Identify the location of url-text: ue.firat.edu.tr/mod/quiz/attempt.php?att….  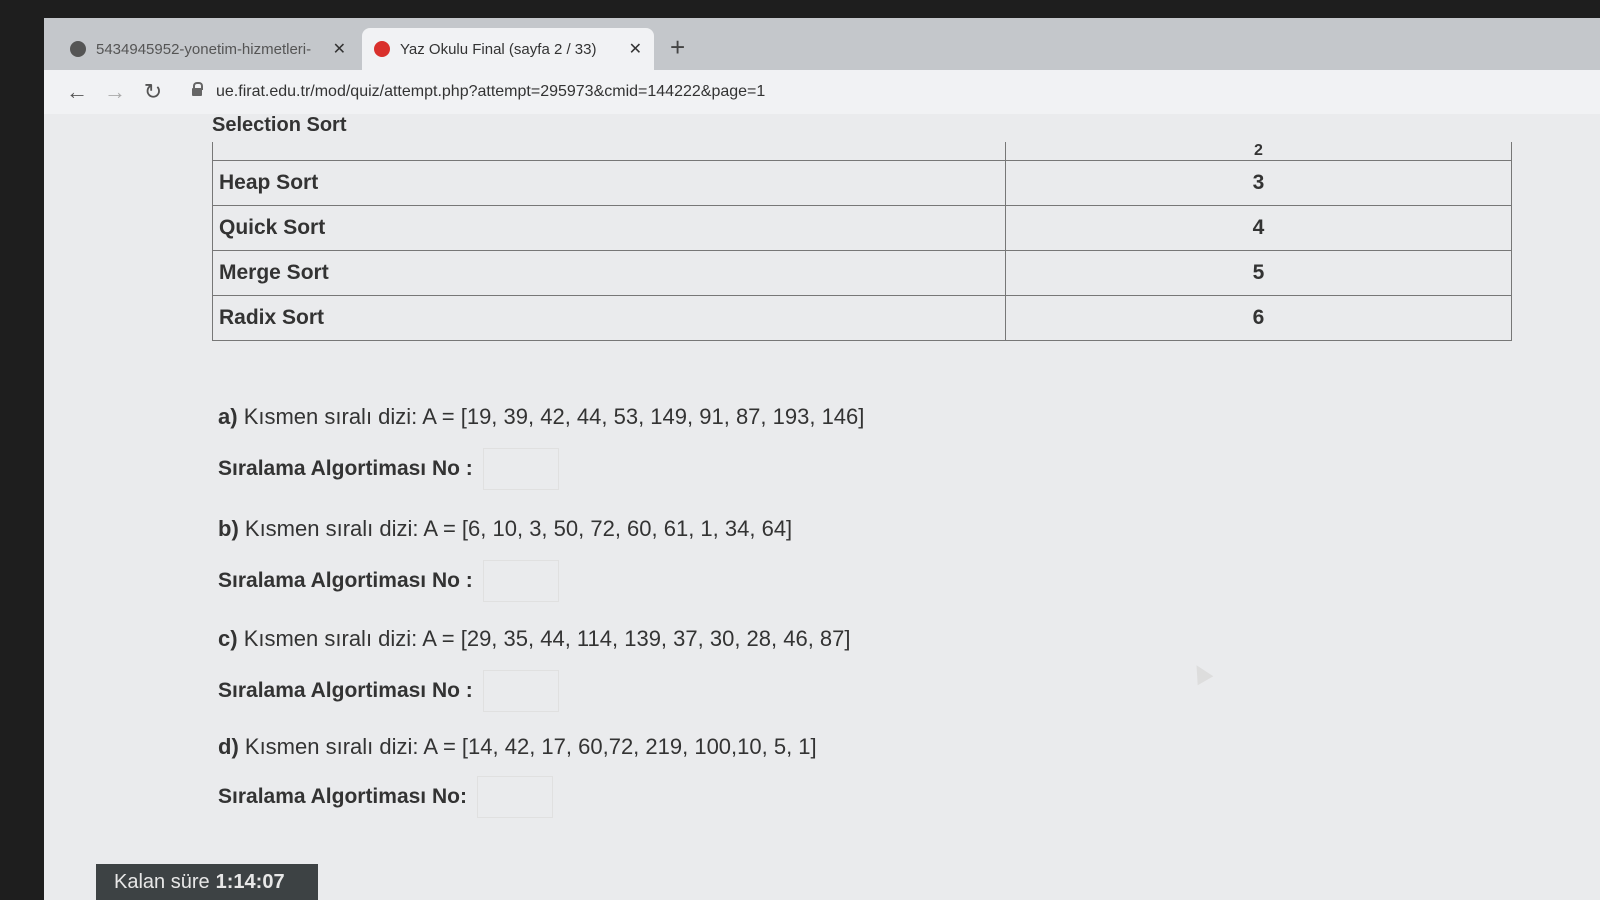
(491, 91).